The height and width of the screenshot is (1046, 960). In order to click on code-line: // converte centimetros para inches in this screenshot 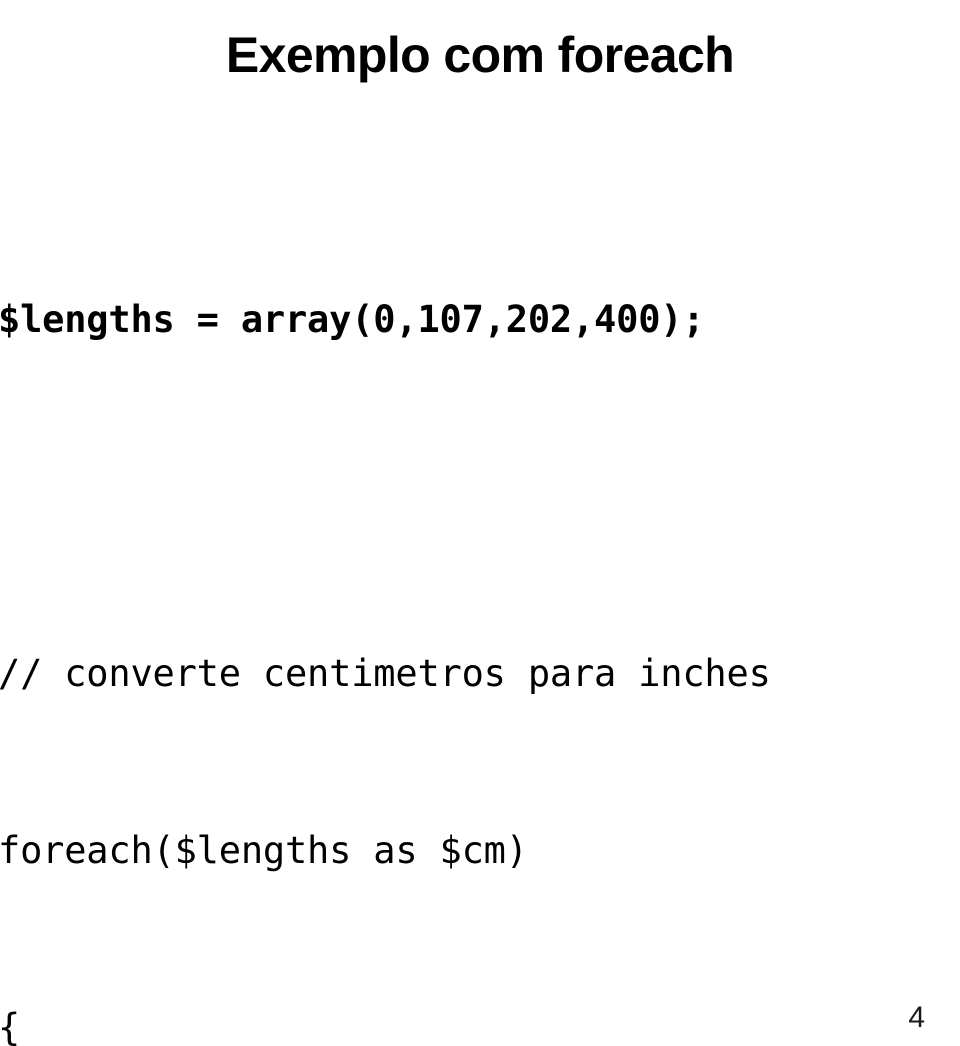, I will do `click(385, 673)`.